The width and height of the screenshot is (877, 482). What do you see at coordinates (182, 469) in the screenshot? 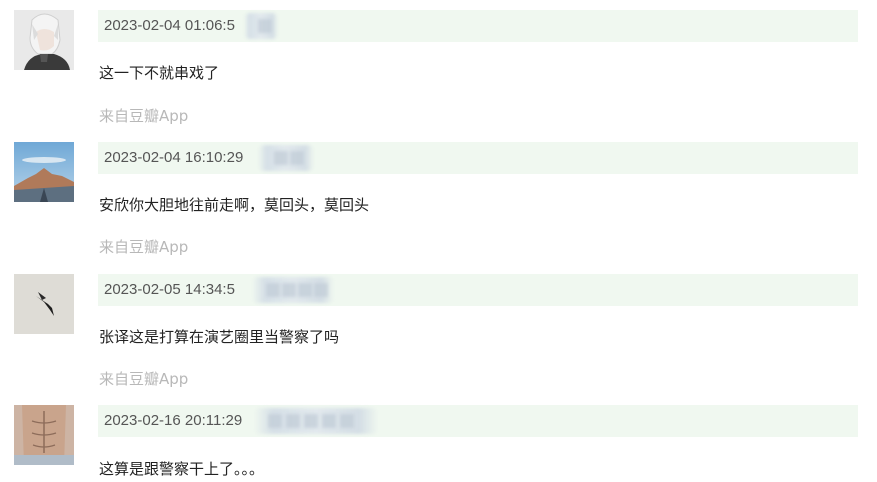
I see `comment-text: 这算是跟警察干上了。。。` at bounding box center [182, 469].